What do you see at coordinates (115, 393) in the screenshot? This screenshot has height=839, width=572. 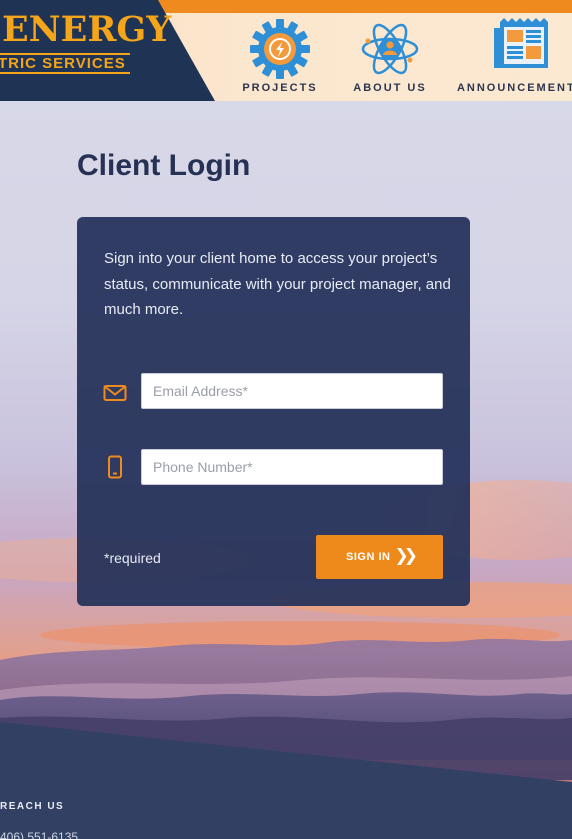 I see `envelope-icon` at bounding box center [115, 393].